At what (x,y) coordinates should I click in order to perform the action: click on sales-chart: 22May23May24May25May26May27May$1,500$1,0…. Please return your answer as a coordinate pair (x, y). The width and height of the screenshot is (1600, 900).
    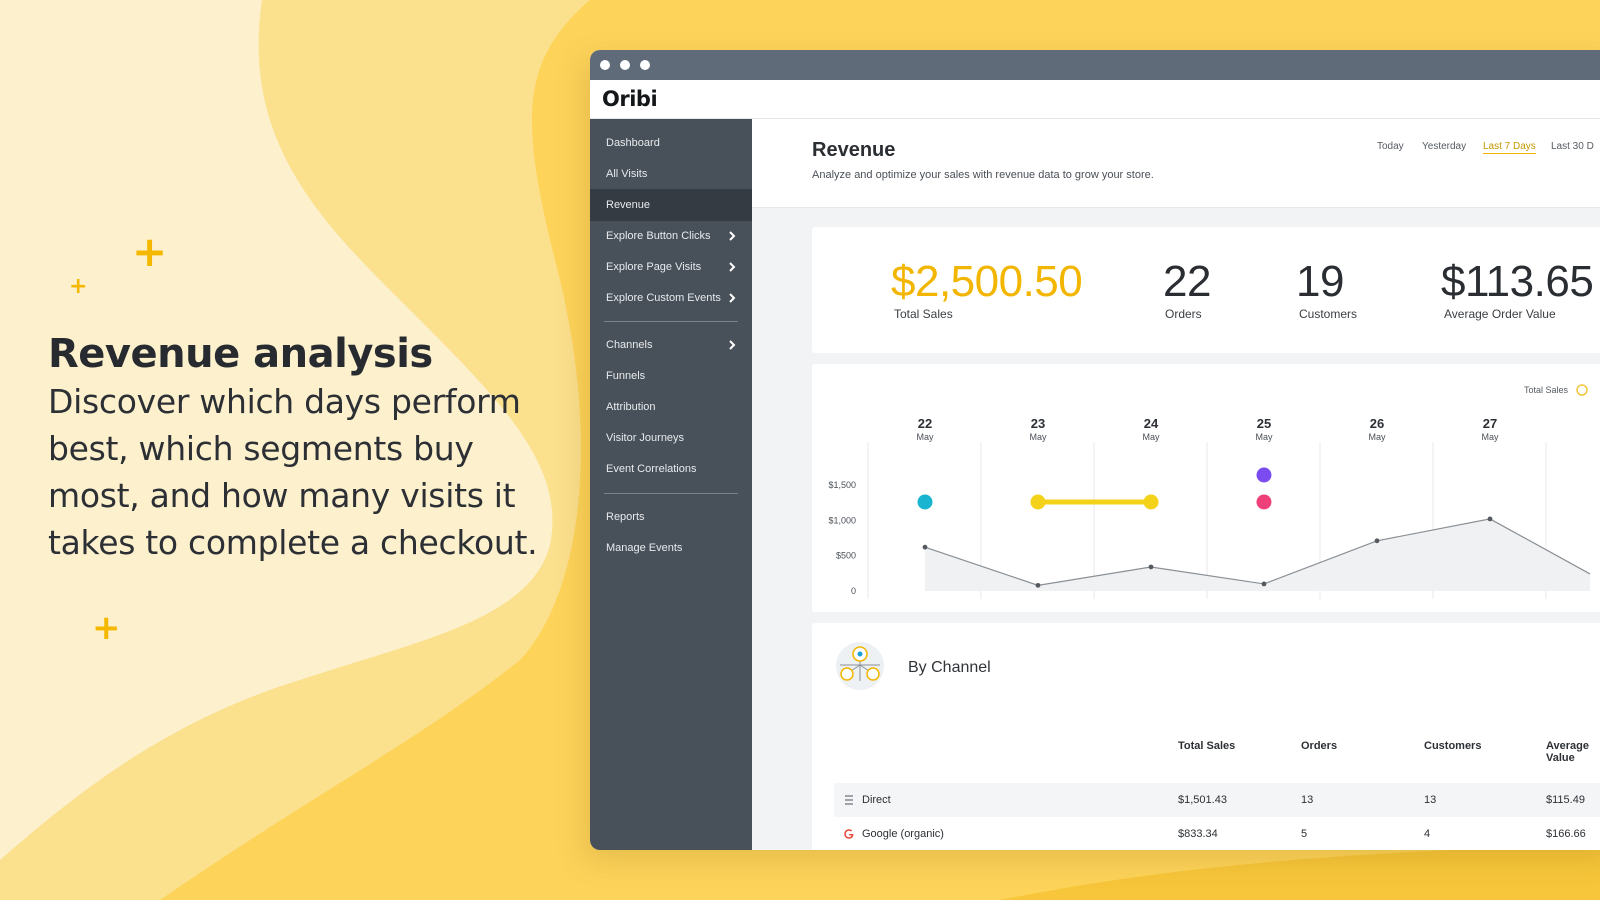
    Looking at the image, I should click on (1209, 491).